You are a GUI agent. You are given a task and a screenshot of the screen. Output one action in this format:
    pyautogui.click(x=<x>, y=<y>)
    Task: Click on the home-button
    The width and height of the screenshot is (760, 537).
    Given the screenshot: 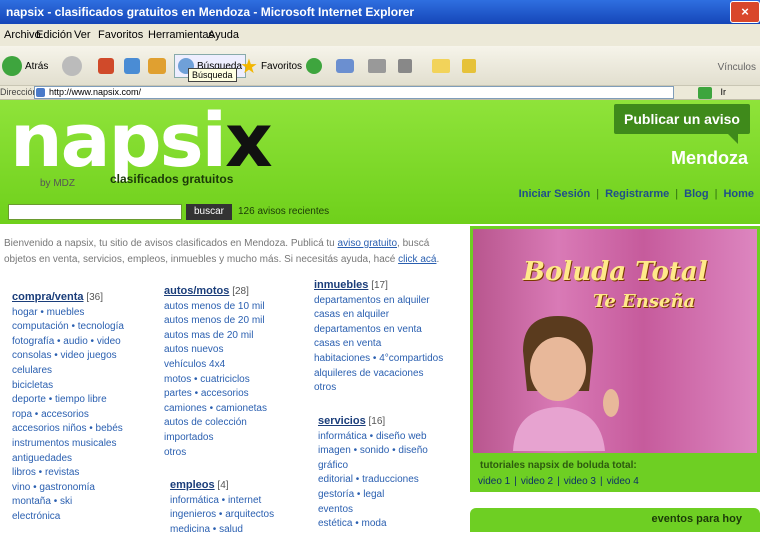 What is the action you would take?
    pyautogui.click(x=157, y=66)
    